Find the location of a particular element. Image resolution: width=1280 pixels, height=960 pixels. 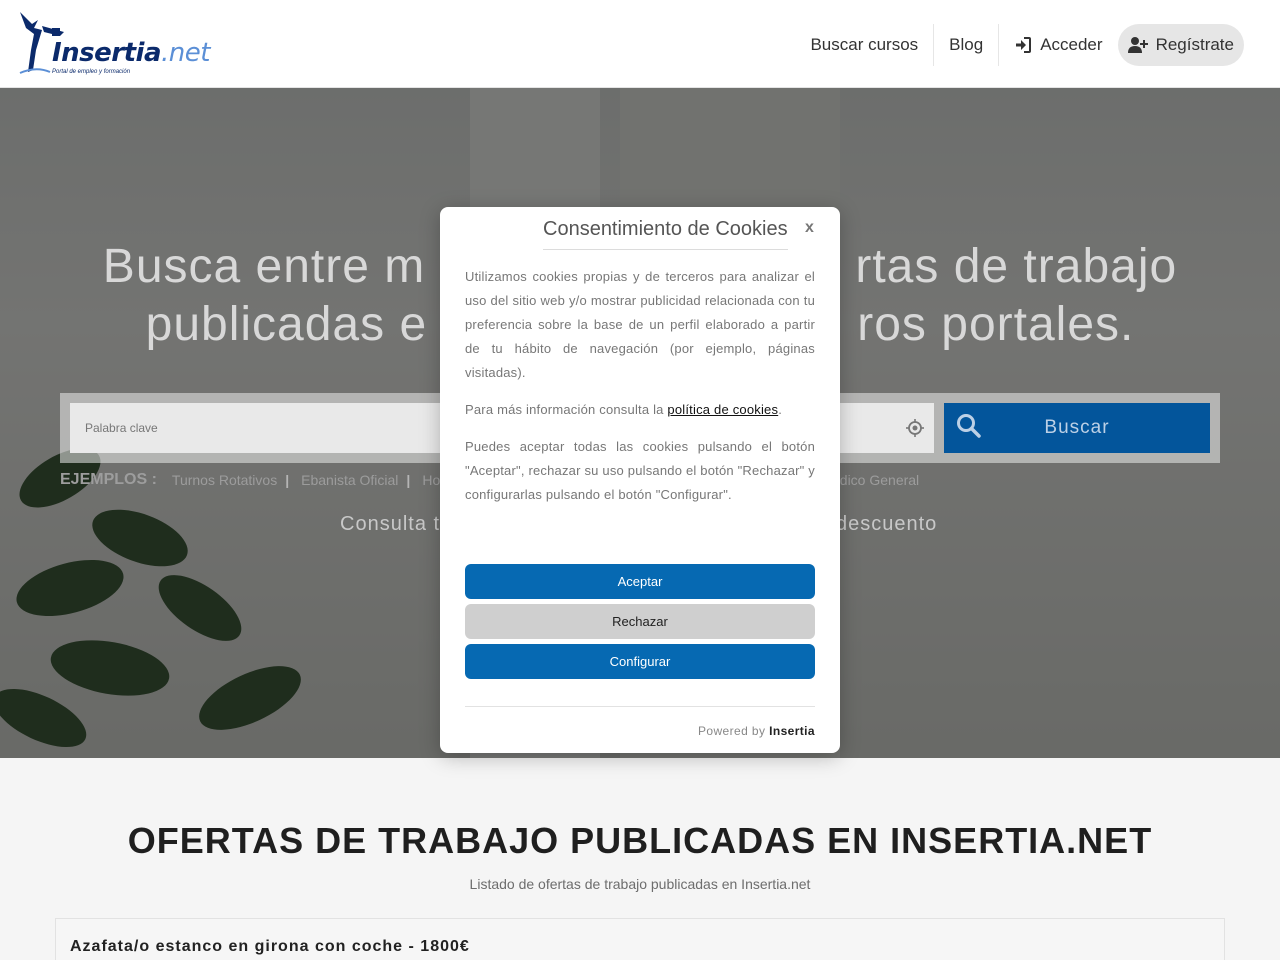

example-link: Turnos Rotativos is located at coordinates (224, 480).